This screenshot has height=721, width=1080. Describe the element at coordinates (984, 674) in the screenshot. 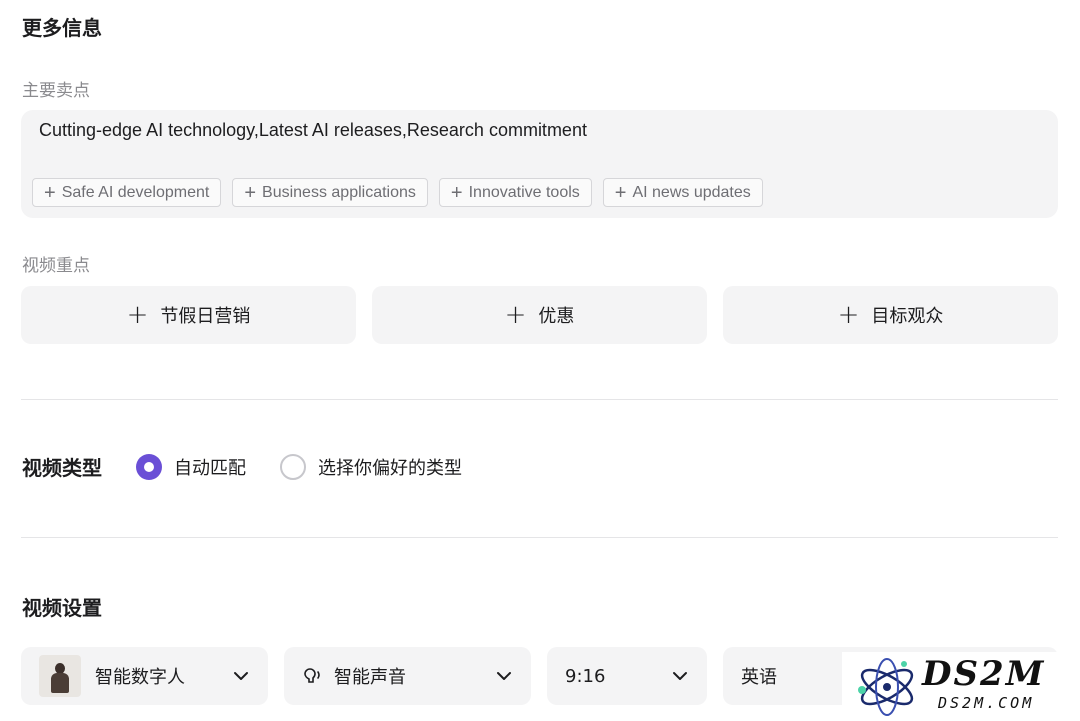

I see `watermark-brand: DS2M` at that location.